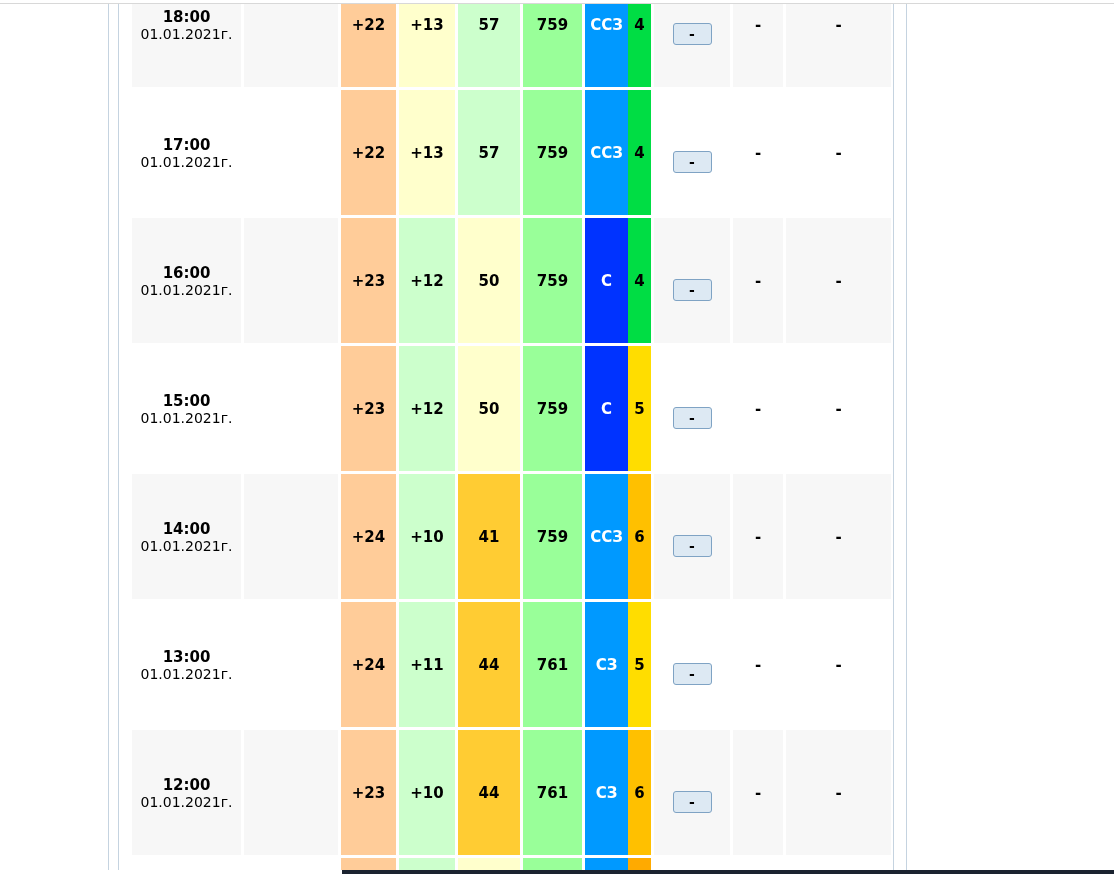  Describe the element at coordinates (186, 16) in the screenshot. I see `time-text: 18:00` at that location.